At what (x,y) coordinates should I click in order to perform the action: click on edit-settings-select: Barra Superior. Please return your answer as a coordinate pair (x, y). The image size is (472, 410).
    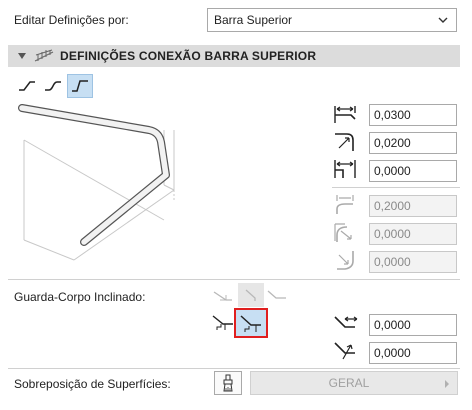
    Looking at the image, I should click on (332, 20).